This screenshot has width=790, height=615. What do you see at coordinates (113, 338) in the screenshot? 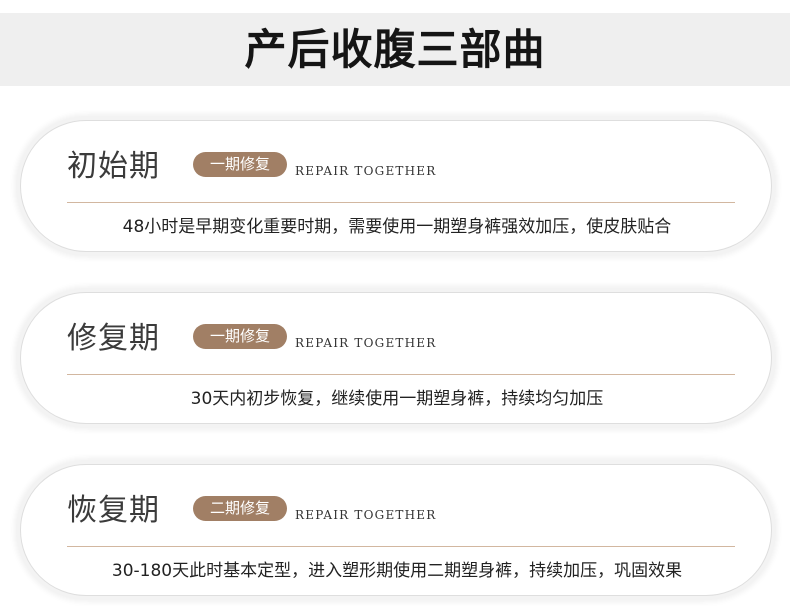
I see `stage-title: 修复期` at bounding box center [113, 338].